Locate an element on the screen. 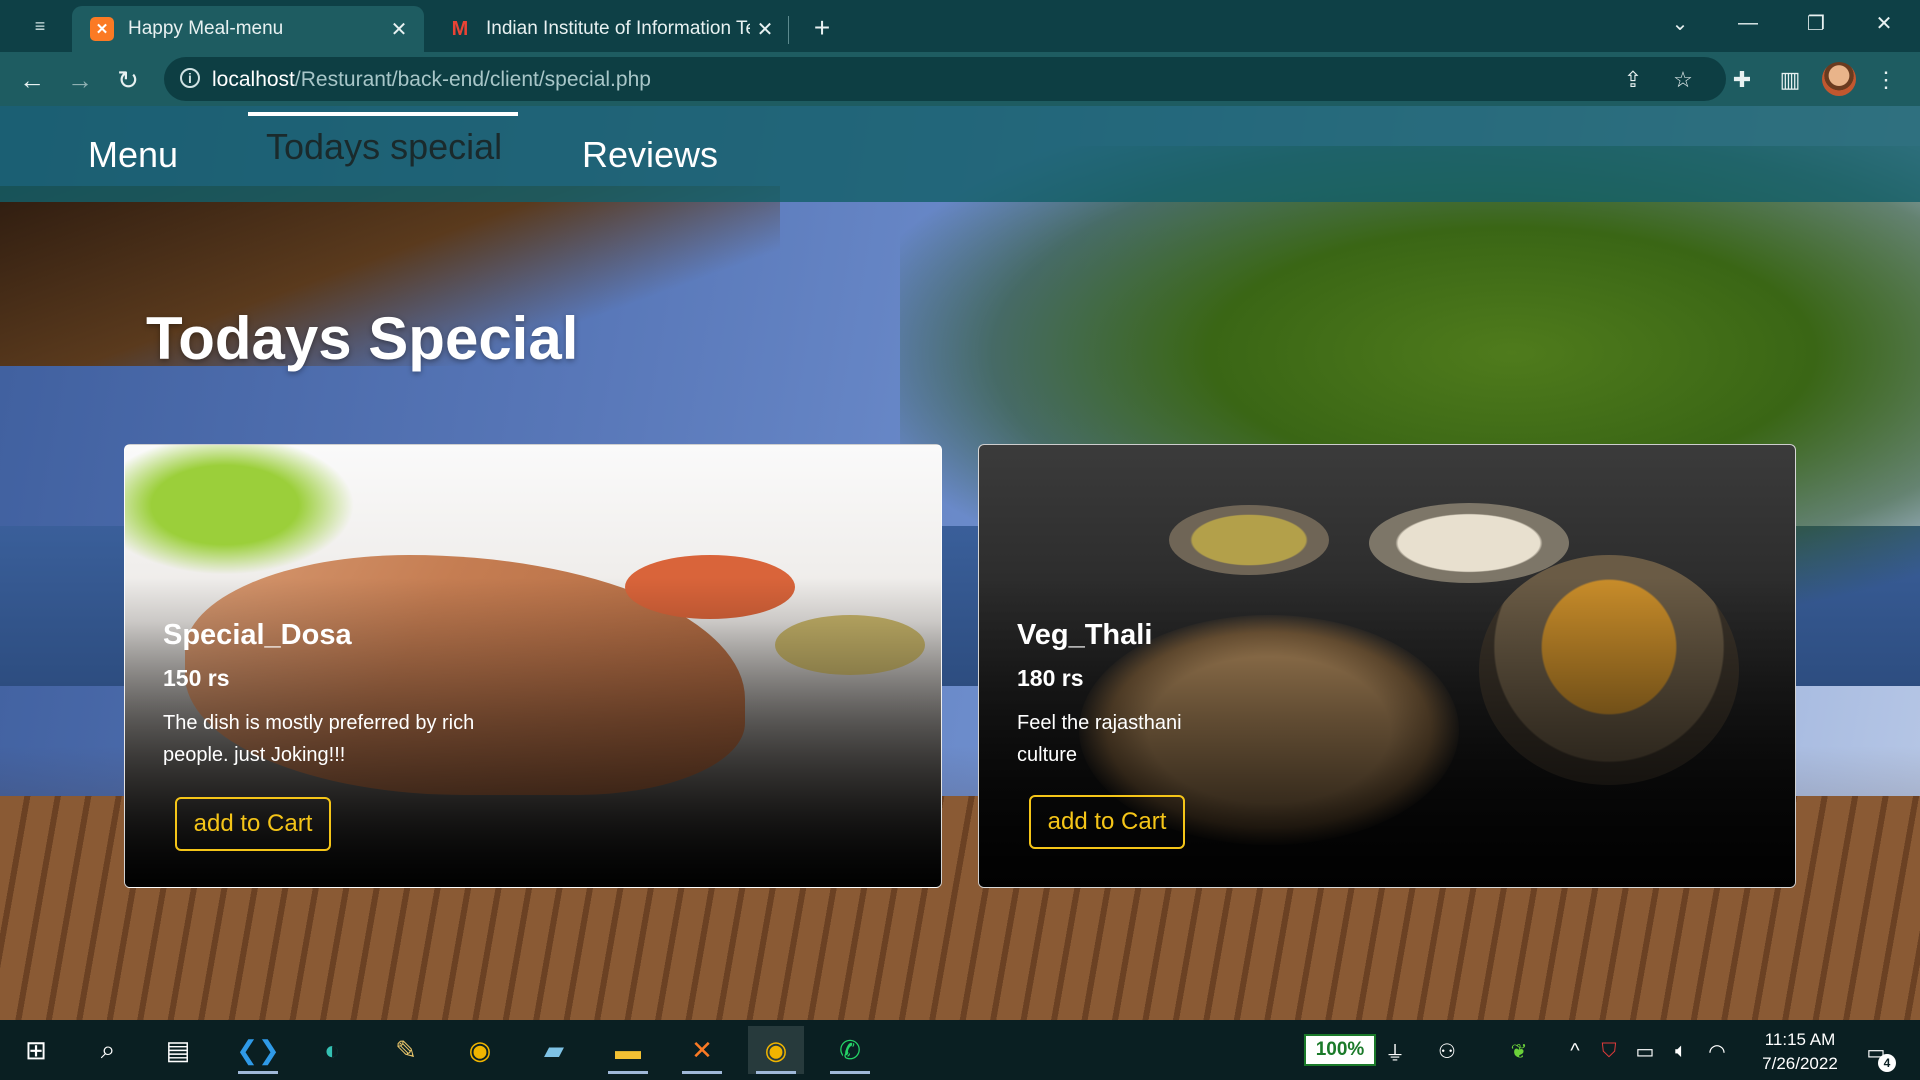 The image size is (1920, 1080). minimize-icon: — is located at coordinates (1748, 23).